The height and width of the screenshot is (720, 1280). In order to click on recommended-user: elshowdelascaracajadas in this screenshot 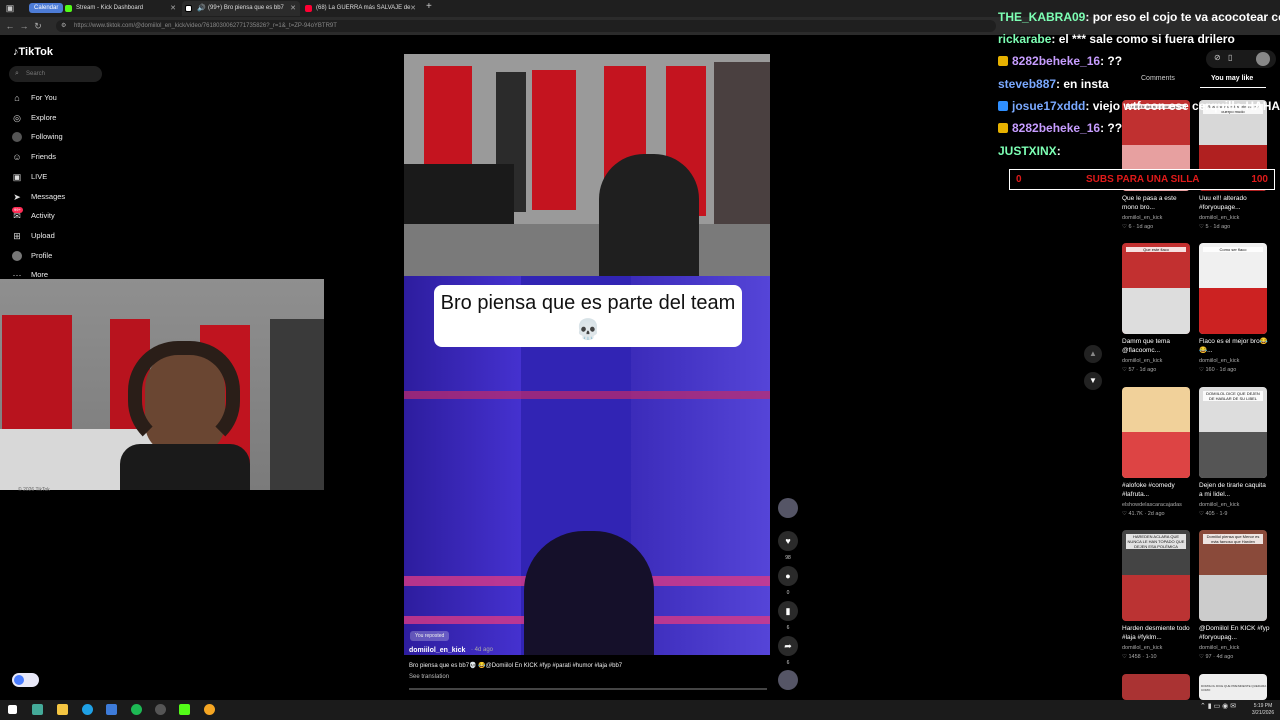, I will do `click(1158, 505)`.